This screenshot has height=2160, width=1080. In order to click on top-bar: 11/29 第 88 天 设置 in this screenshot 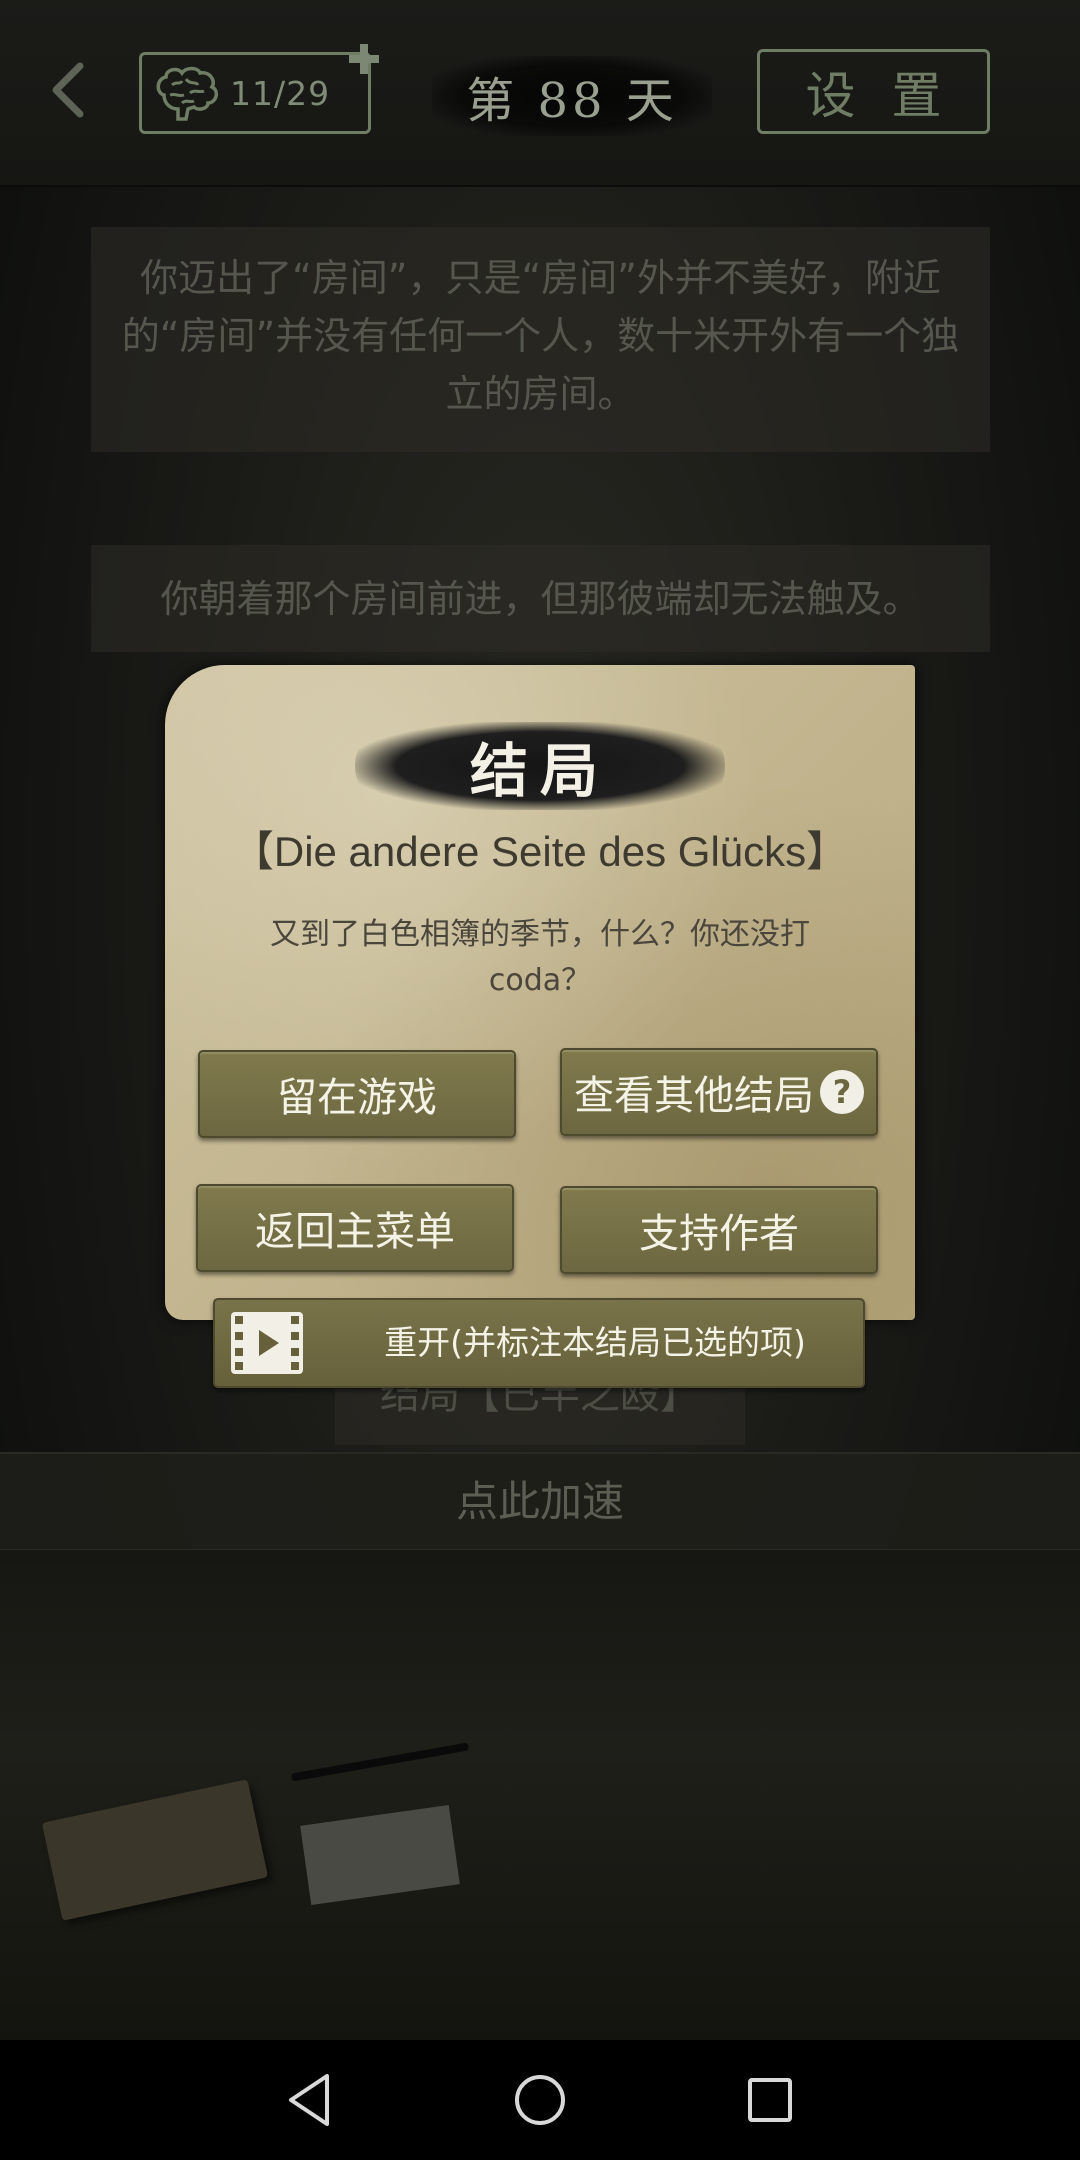, I will do `click(540, 93)`.